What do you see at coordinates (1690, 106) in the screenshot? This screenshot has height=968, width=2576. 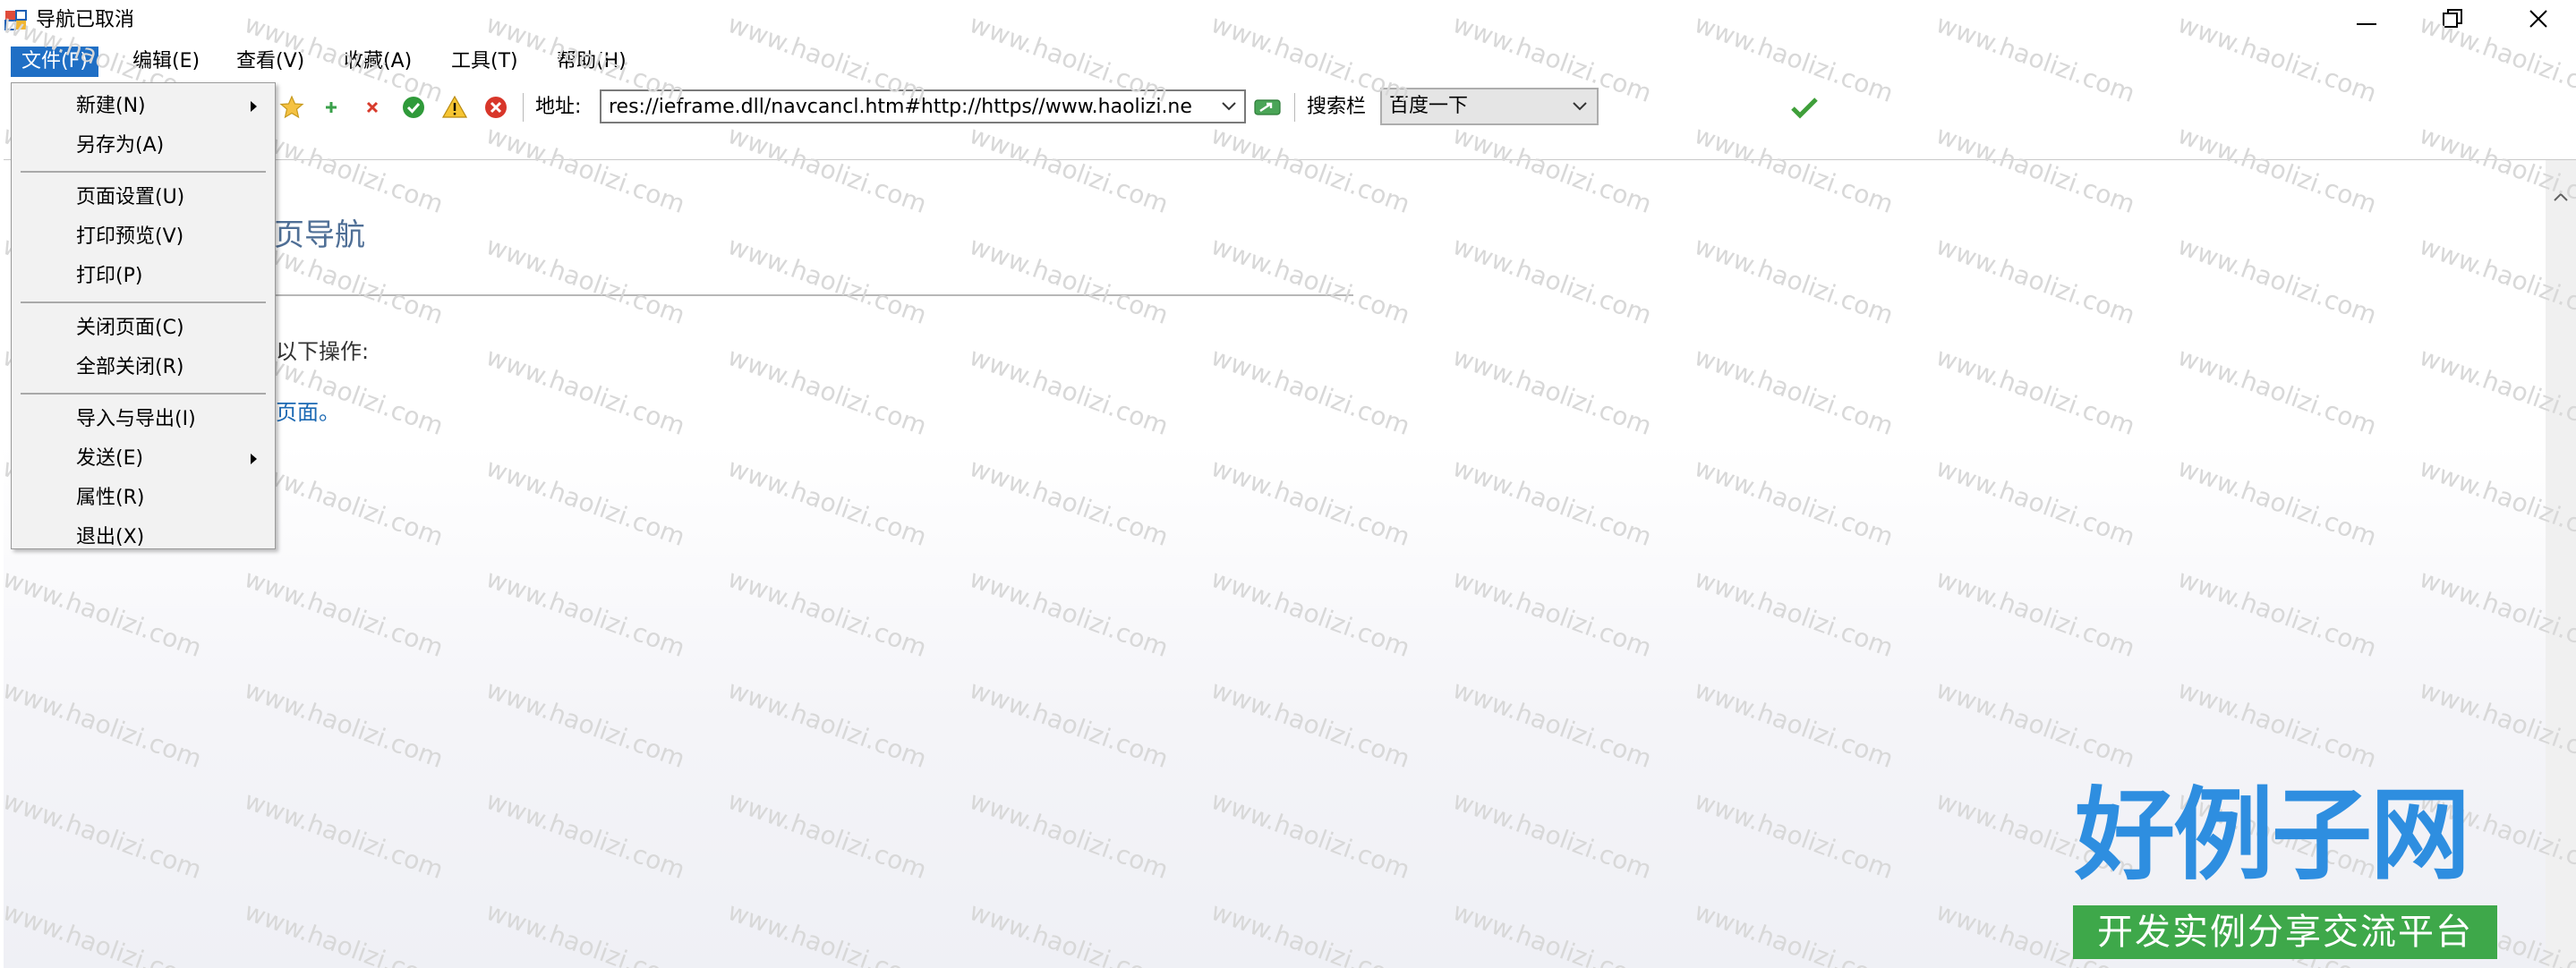 I see `search-input` at bounding box center [1690, 106].